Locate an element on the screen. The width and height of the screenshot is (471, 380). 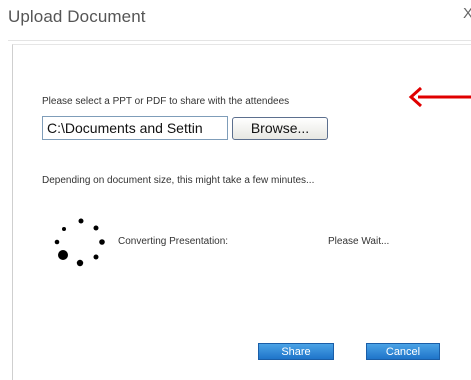
dialog-titlebar: Upload Document X is located at coordinates (235, 20).